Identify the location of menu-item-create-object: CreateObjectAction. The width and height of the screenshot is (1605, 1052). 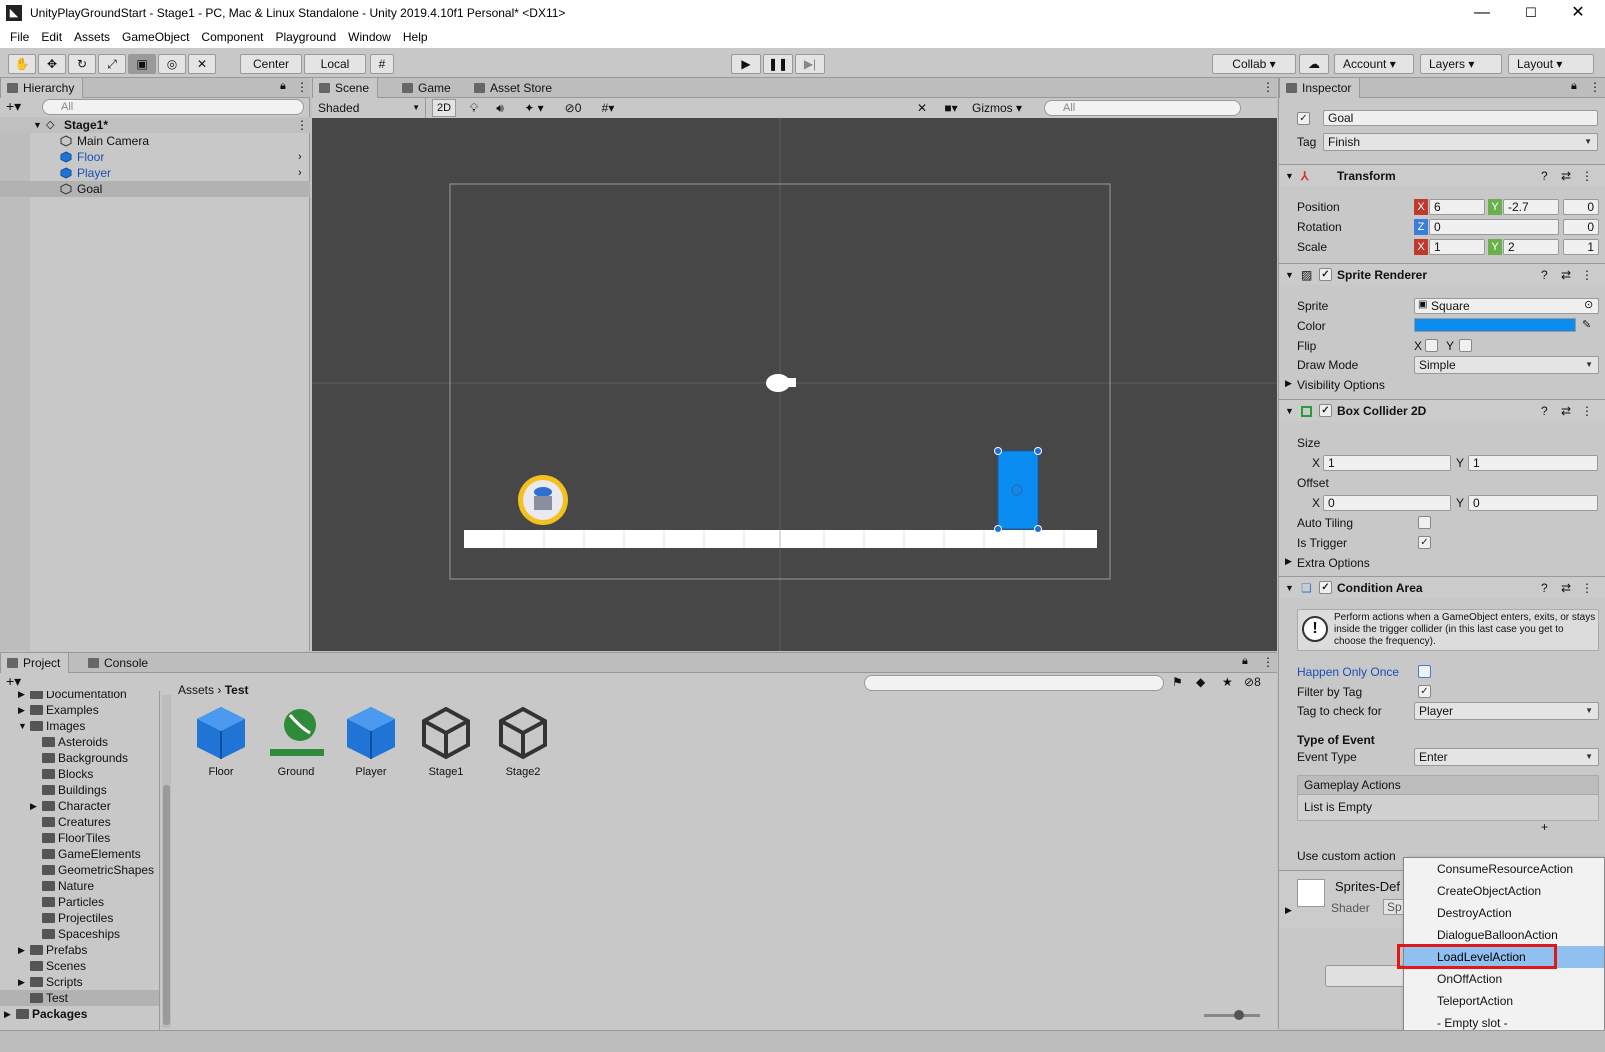
(1504, 891).